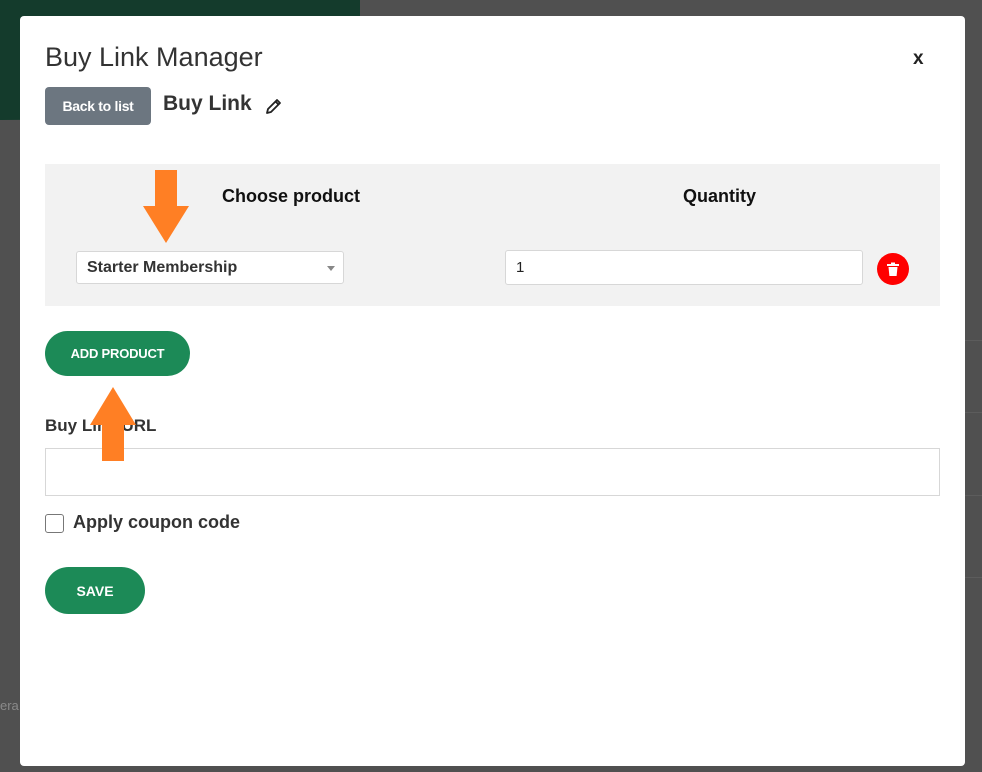 Image resolution: width=982 pixels, height=772 pixels. Describe the element at coordinates (331, 268) in the screenshot. I see `chevron-down-icon` at that location.